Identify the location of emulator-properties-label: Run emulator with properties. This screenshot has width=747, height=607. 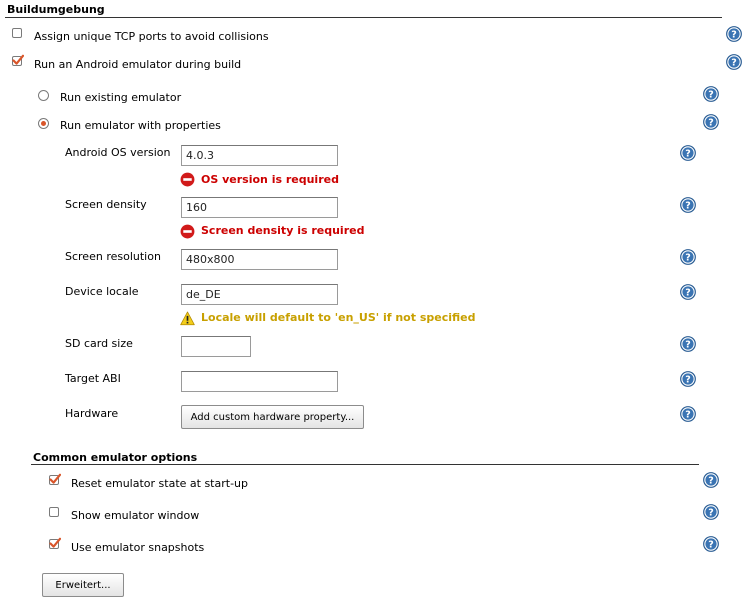
(140, 125).